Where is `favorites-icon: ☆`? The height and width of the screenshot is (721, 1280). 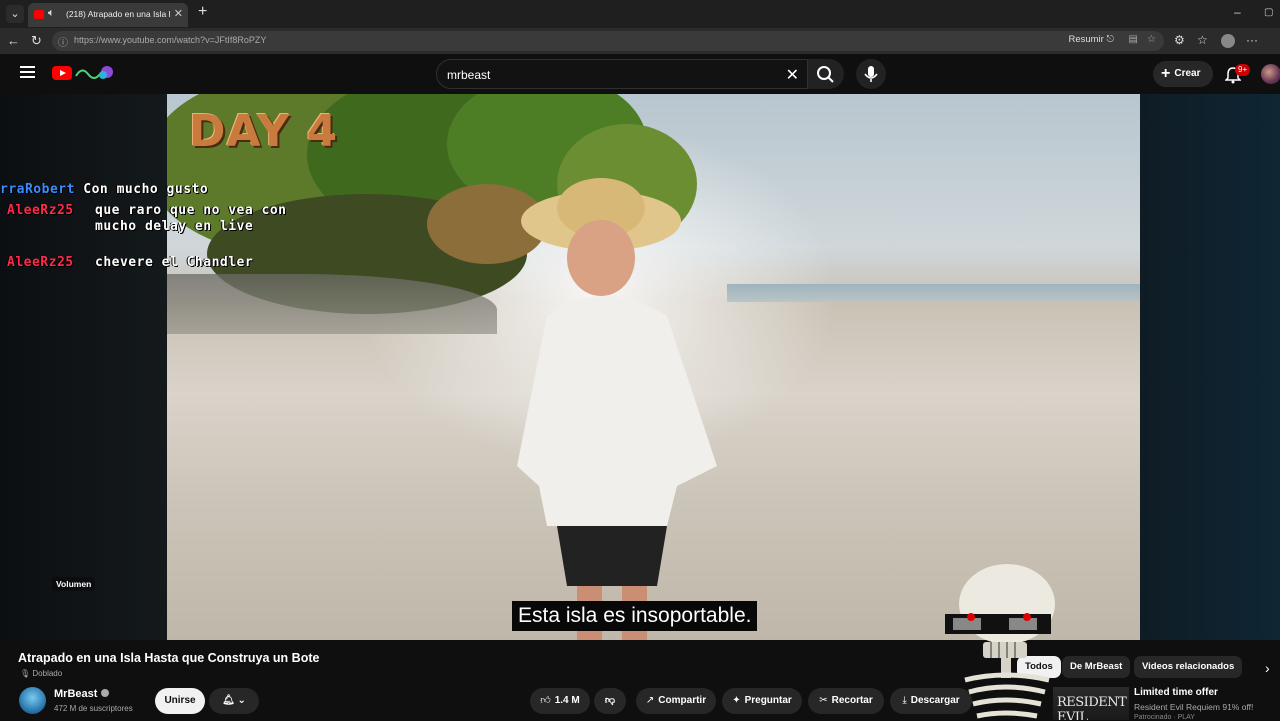
favorites-icon: ☆ is located at coordinates (1202, 40).